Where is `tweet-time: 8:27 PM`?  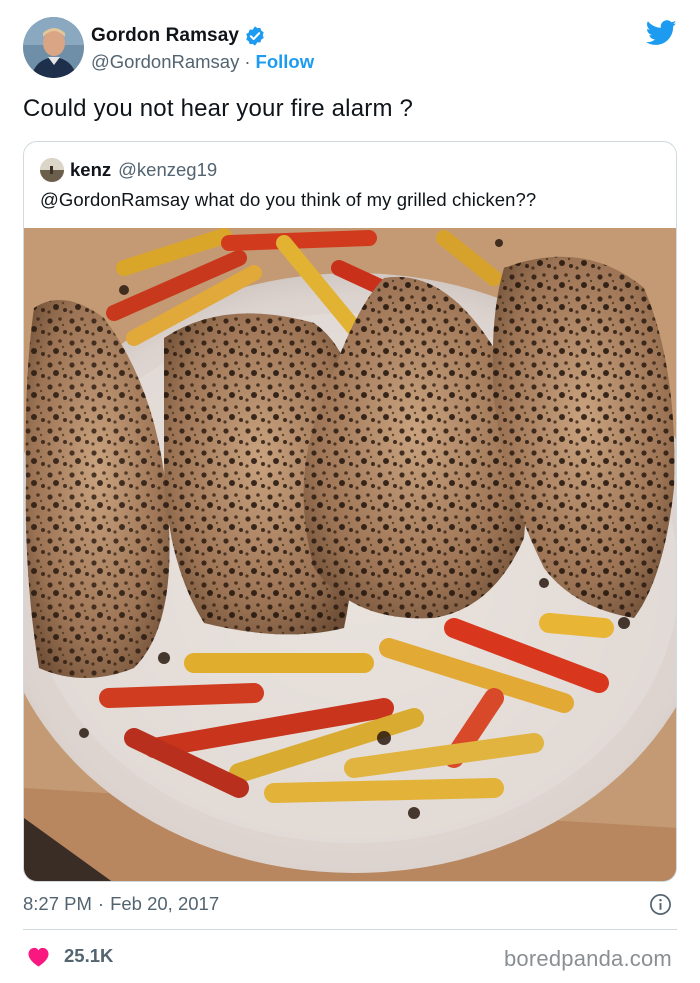 tweet-time: 8:27 PM is located at coordinates (57, 903).